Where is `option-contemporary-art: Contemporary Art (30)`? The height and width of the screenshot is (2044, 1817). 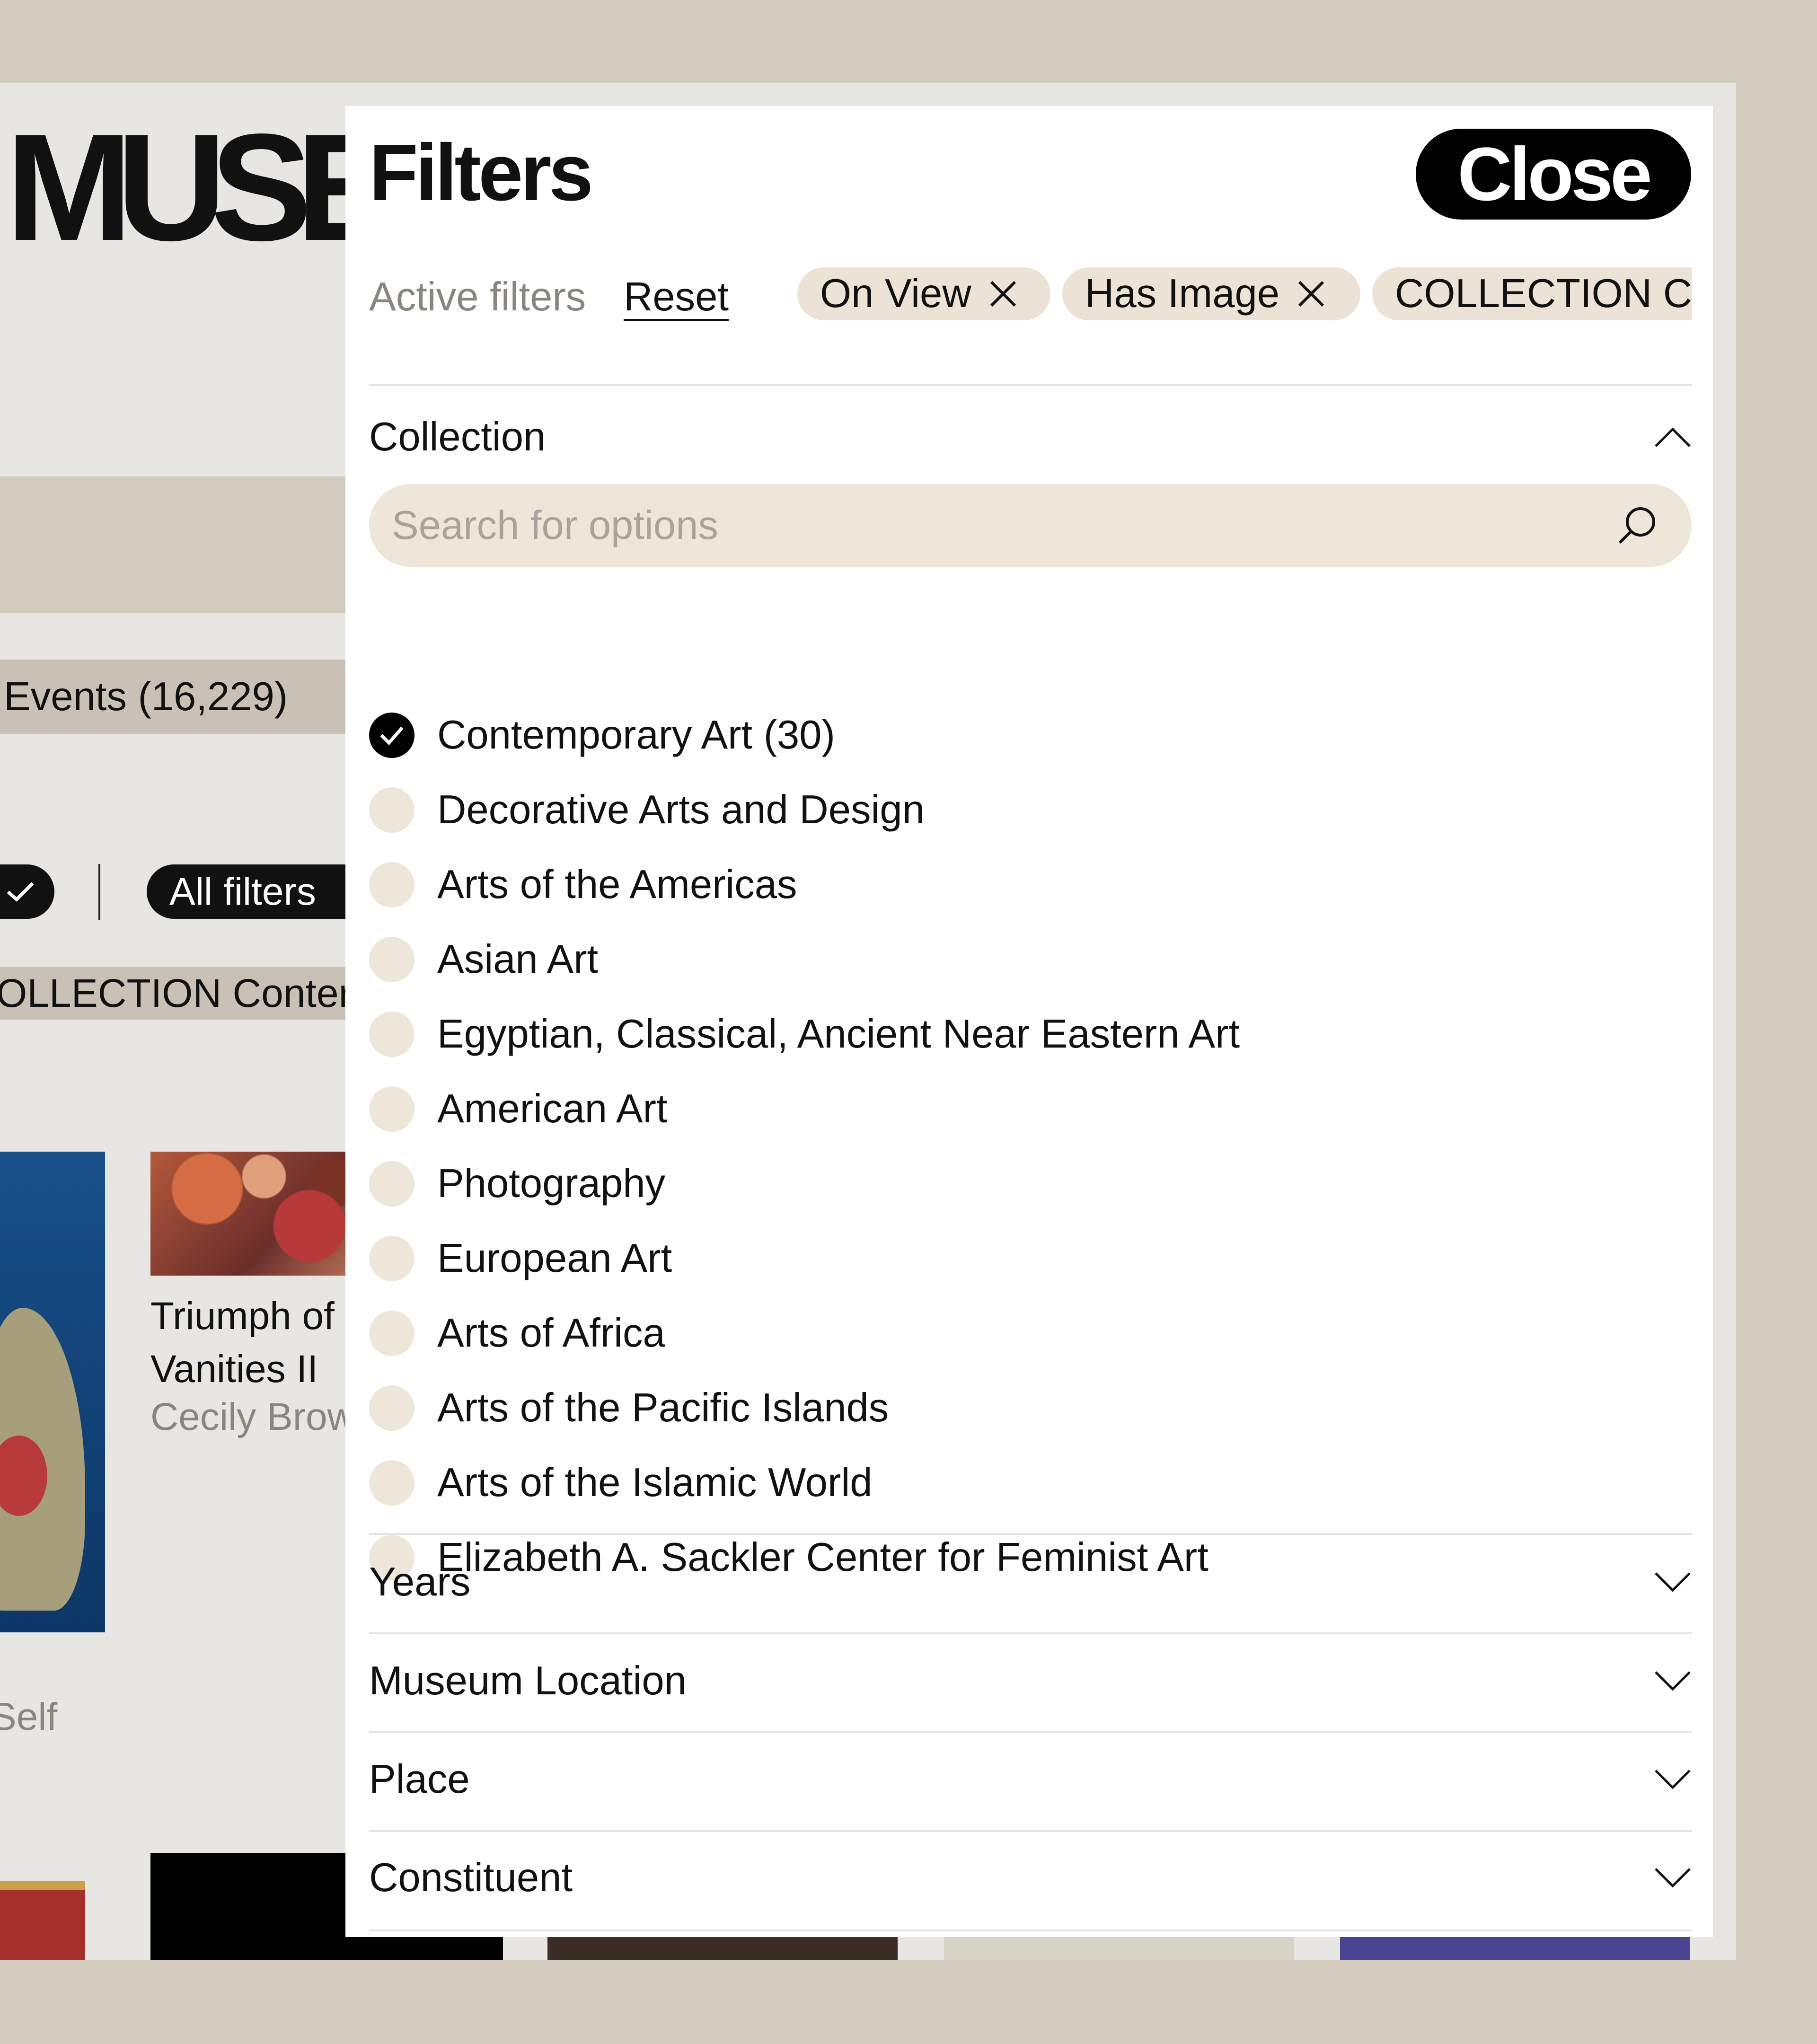
option-contemporary-art: Contemporary Art (30) is located at coordinates (1030, 735).